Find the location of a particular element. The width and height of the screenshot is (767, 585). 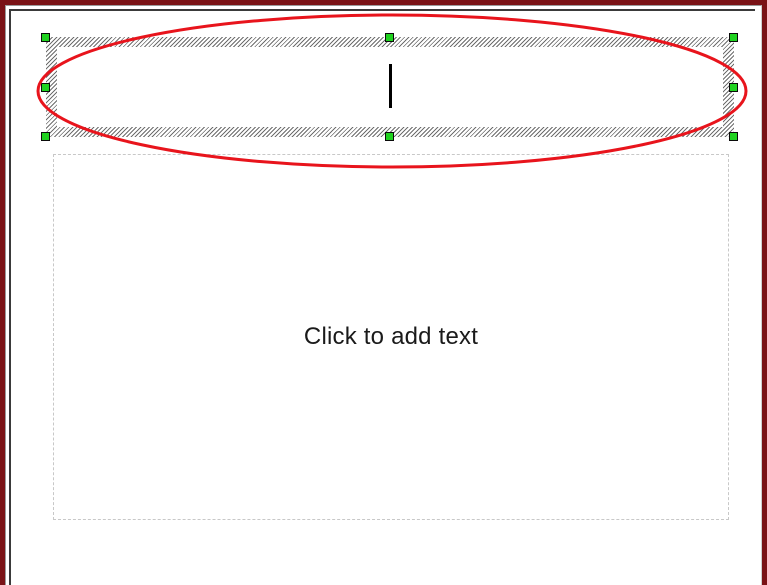

resize-handle-top-right is located at coordinates (733, 37).